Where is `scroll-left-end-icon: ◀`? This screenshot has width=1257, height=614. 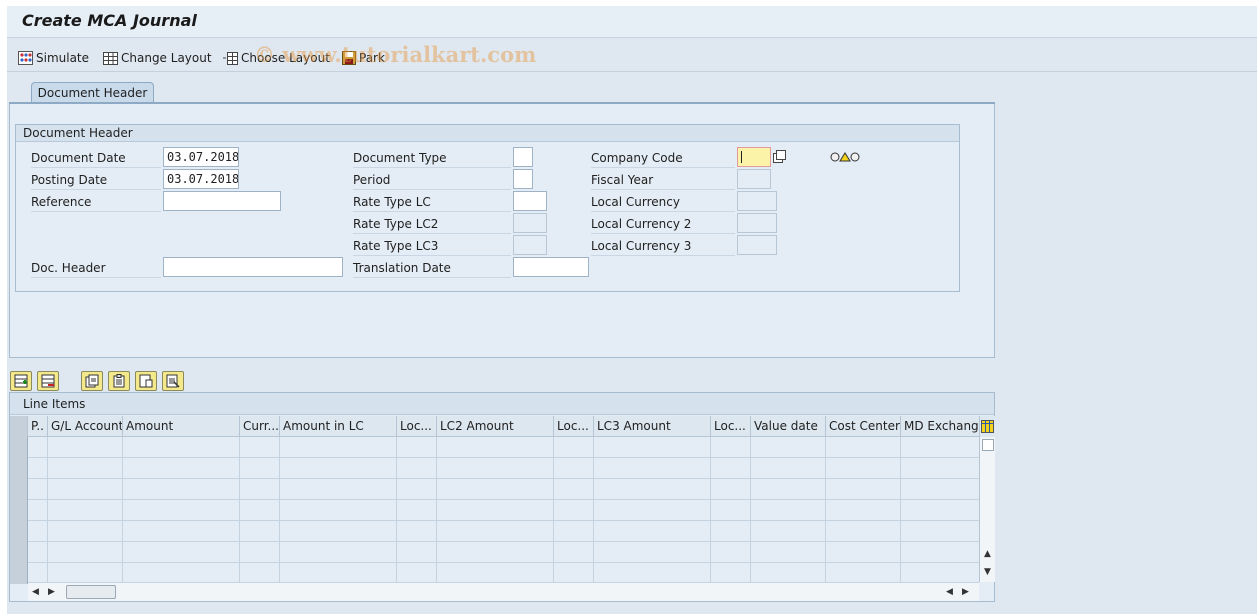
scroll-left-end-icon: ◀ is located at coordinates (949, 592).